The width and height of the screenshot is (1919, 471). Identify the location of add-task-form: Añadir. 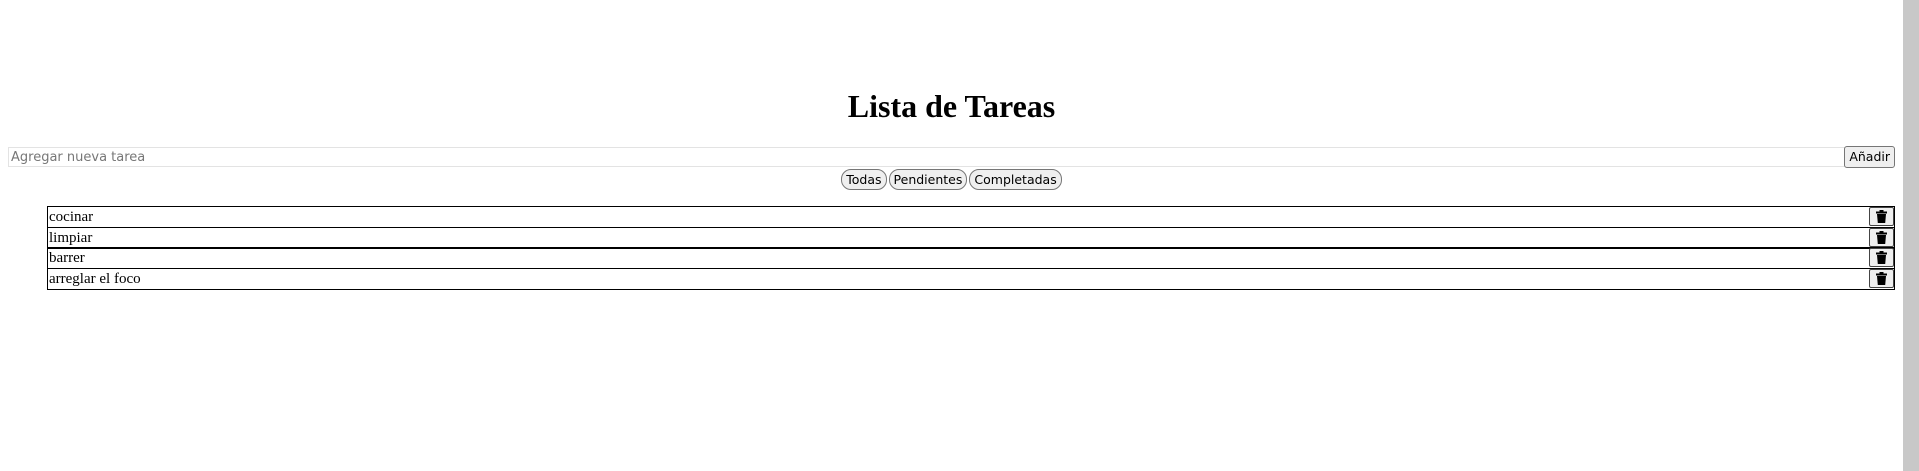
(951, 157).